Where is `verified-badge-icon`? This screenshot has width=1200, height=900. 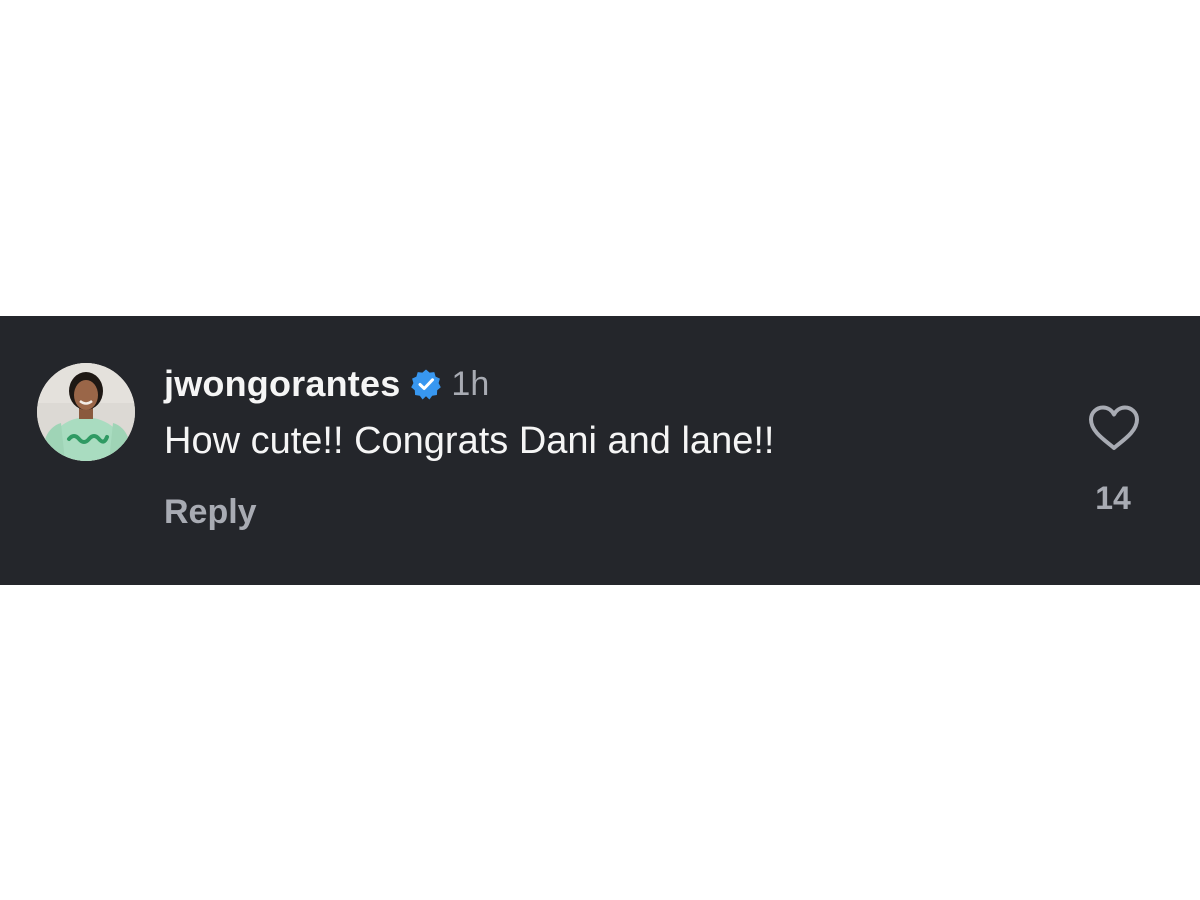
verified-badge-icon is located at coordinates (426, 384).